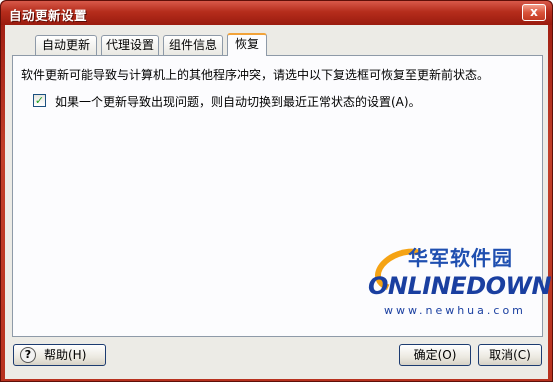 This screenshot has height=382, width=553. Describe the element at coordinates (130, 45) in the screenshot. I see `tab-proxy-settings: 代理设置` at that location.